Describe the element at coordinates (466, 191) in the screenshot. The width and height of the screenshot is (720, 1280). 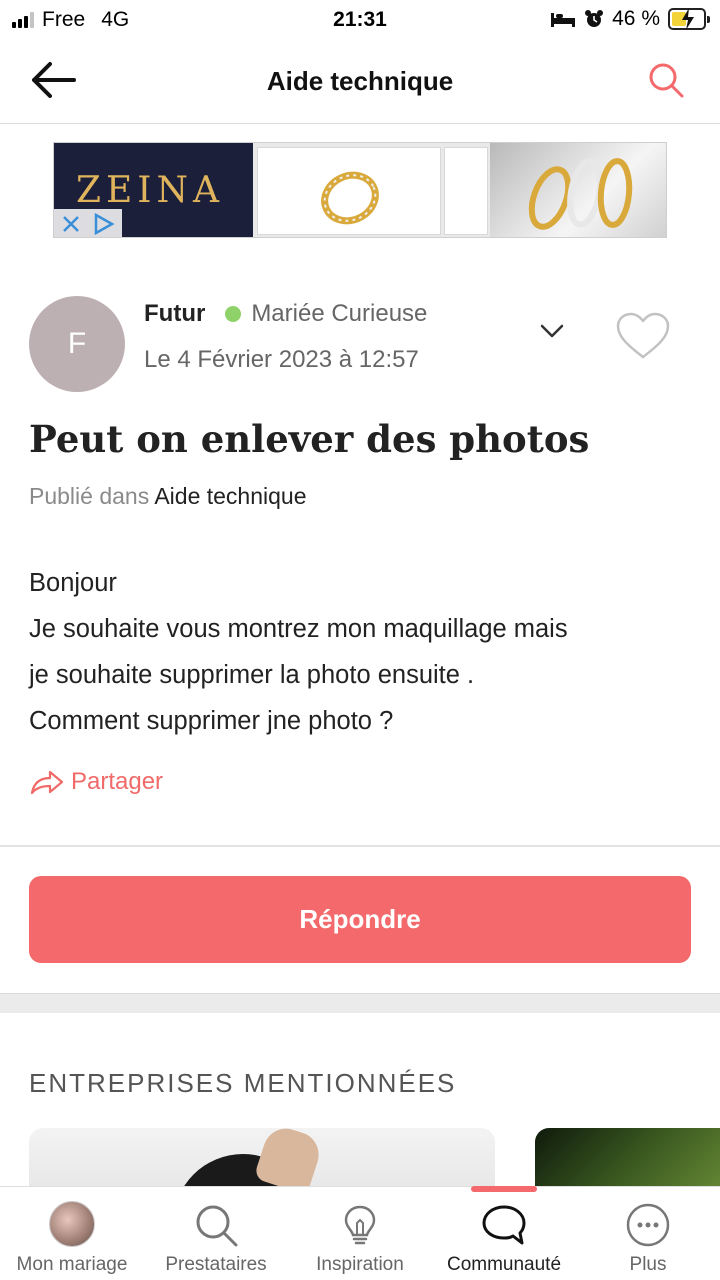
I see `ad-blank-panel` at that location.